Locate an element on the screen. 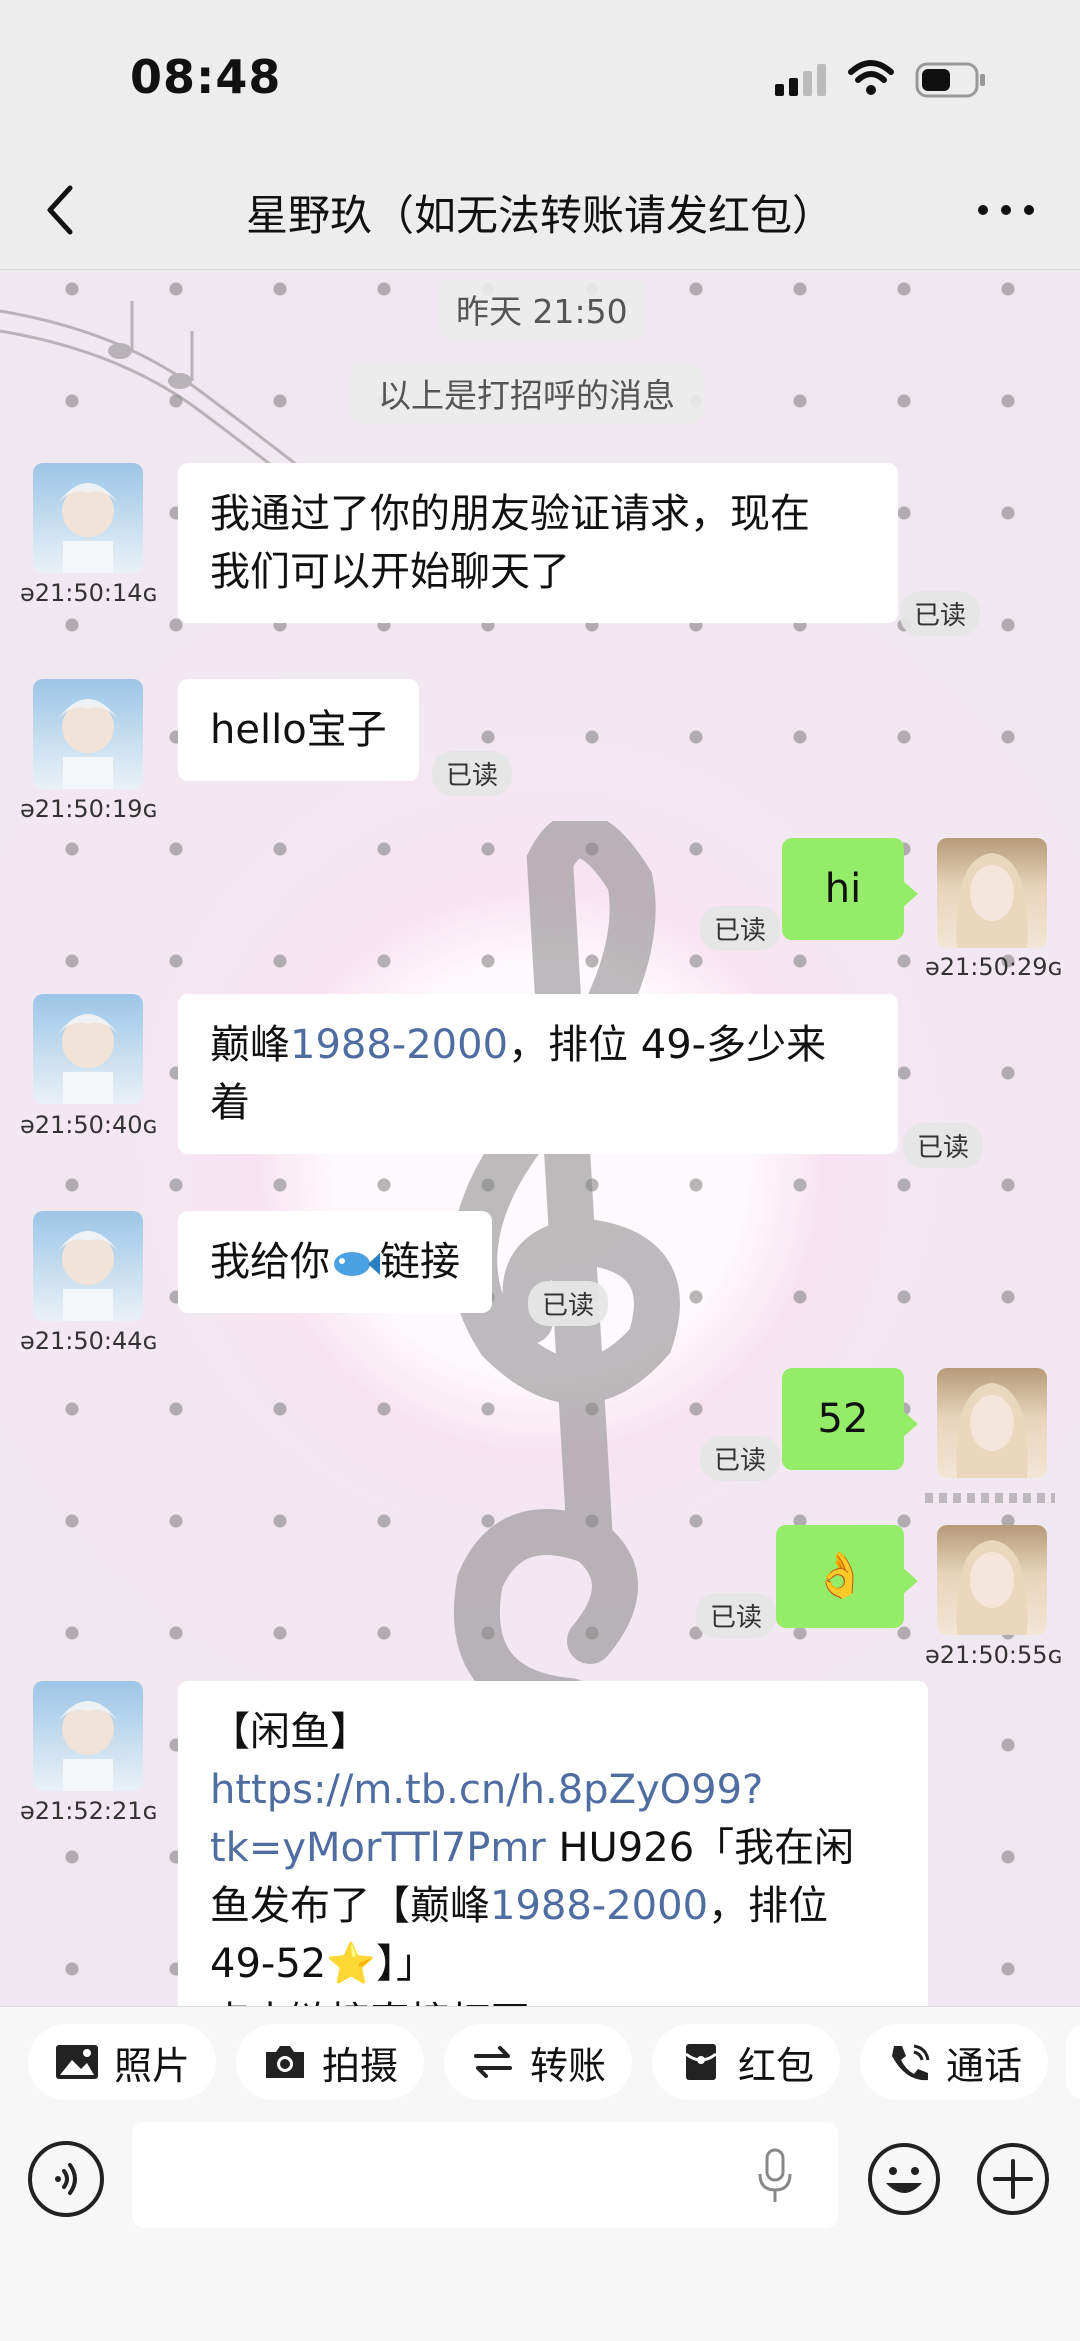  red-packet-label: 红包 is located at coordinates (776, 2065).